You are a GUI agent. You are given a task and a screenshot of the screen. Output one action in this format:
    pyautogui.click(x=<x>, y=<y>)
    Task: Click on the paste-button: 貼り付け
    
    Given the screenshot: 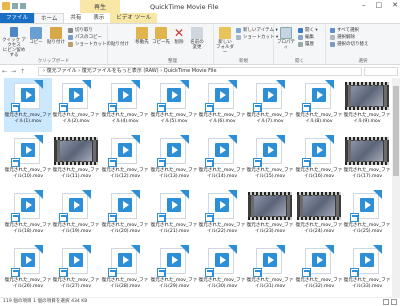 What is the action you would take?
    pyautogui.click(x=56, y=36)
    